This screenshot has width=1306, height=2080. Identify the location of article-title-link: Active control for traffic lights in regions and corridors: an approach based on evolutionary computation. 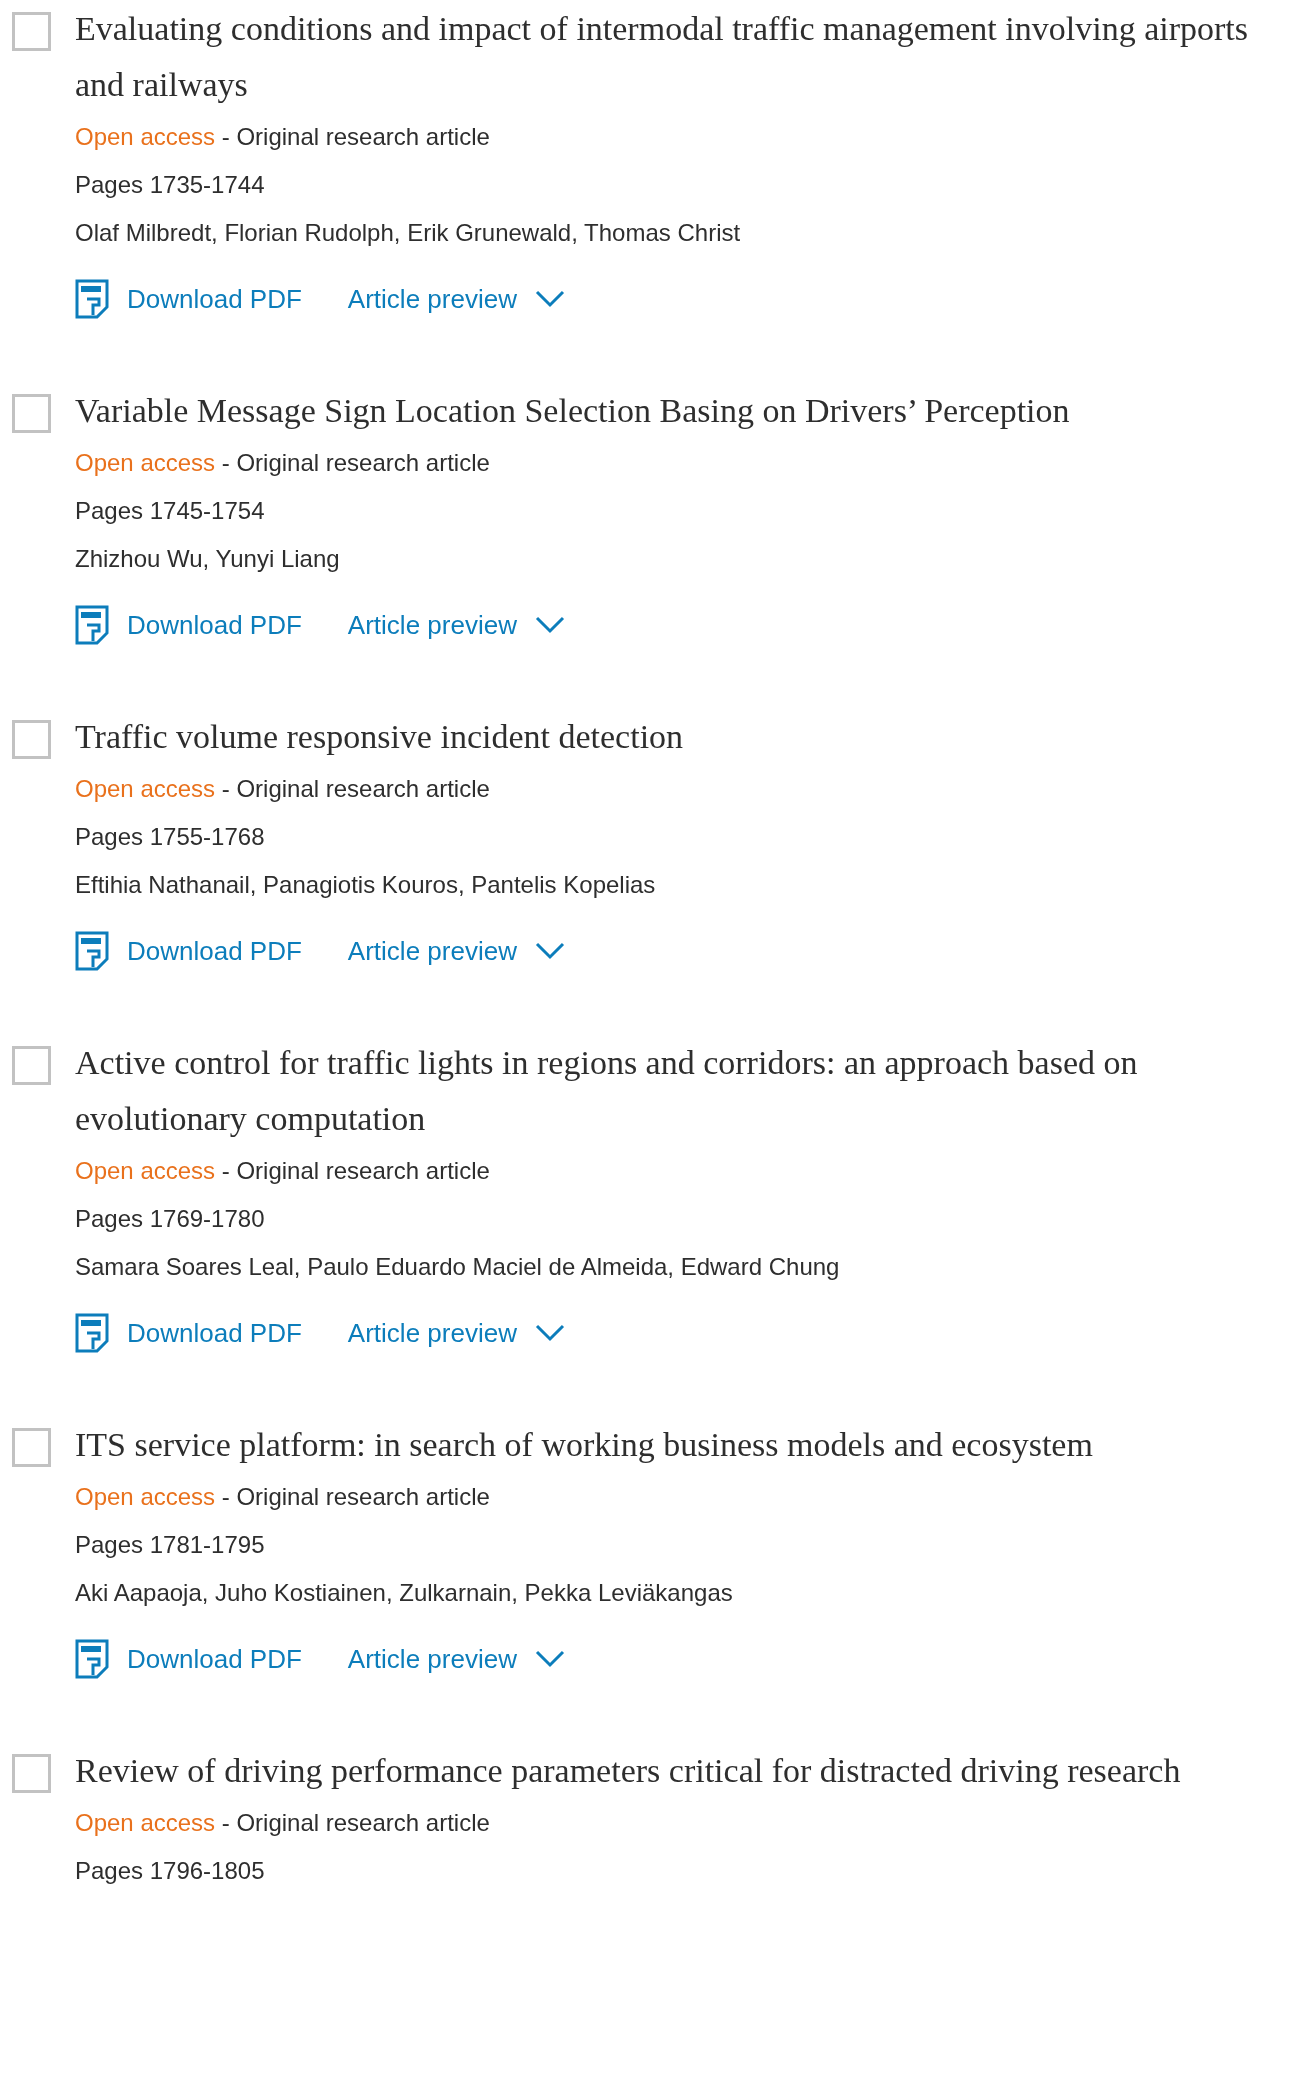
(682, 1091).